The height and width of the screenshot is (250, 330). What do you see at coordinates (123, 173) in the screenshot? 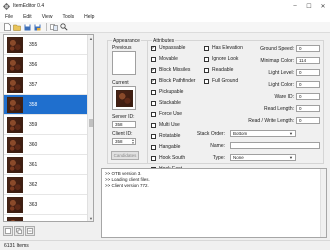
I see `log-line: >> OTB version 3.` at bounding box center [123, 173].